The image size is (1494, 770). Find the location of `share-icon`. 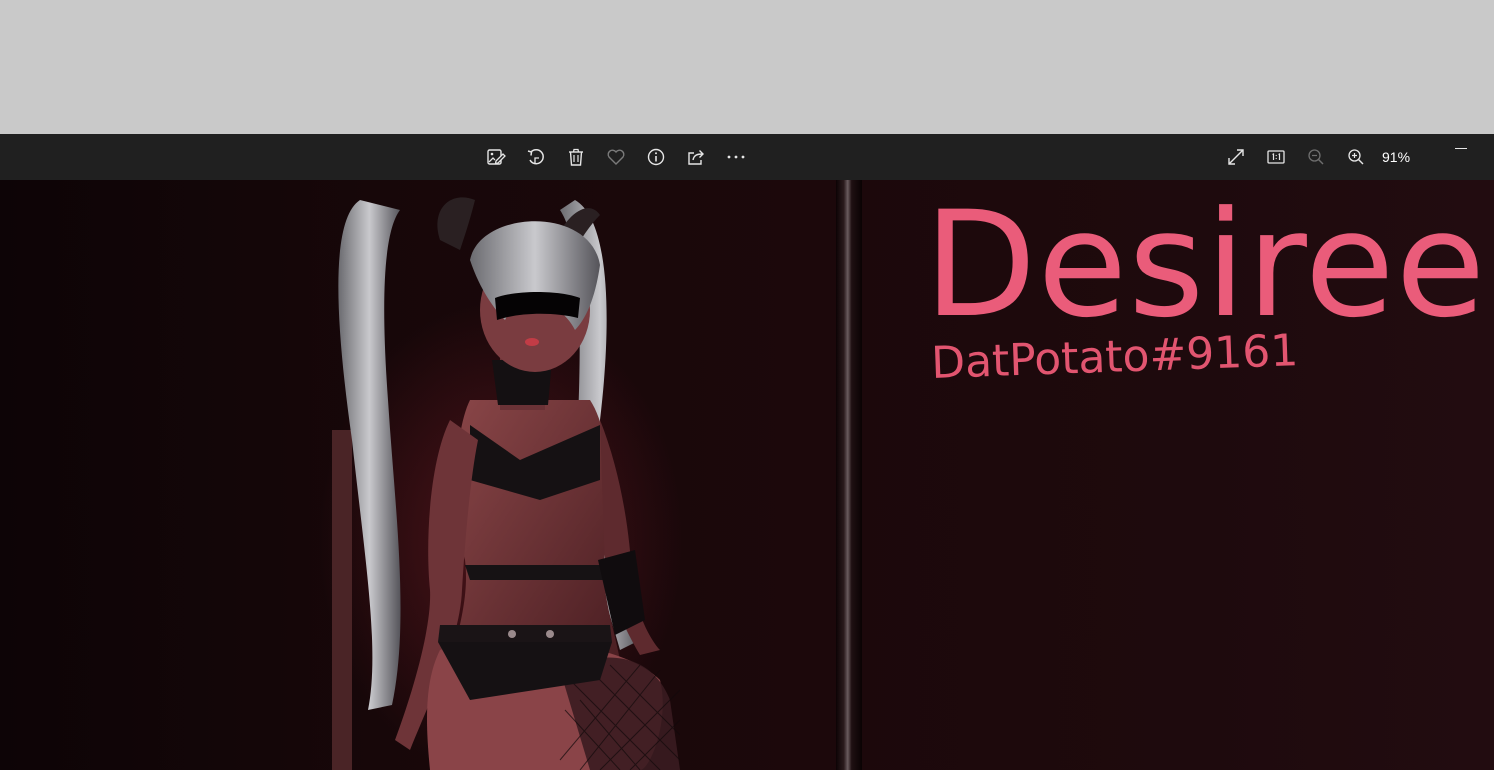

share-icon is located at coordinates (696, 157).